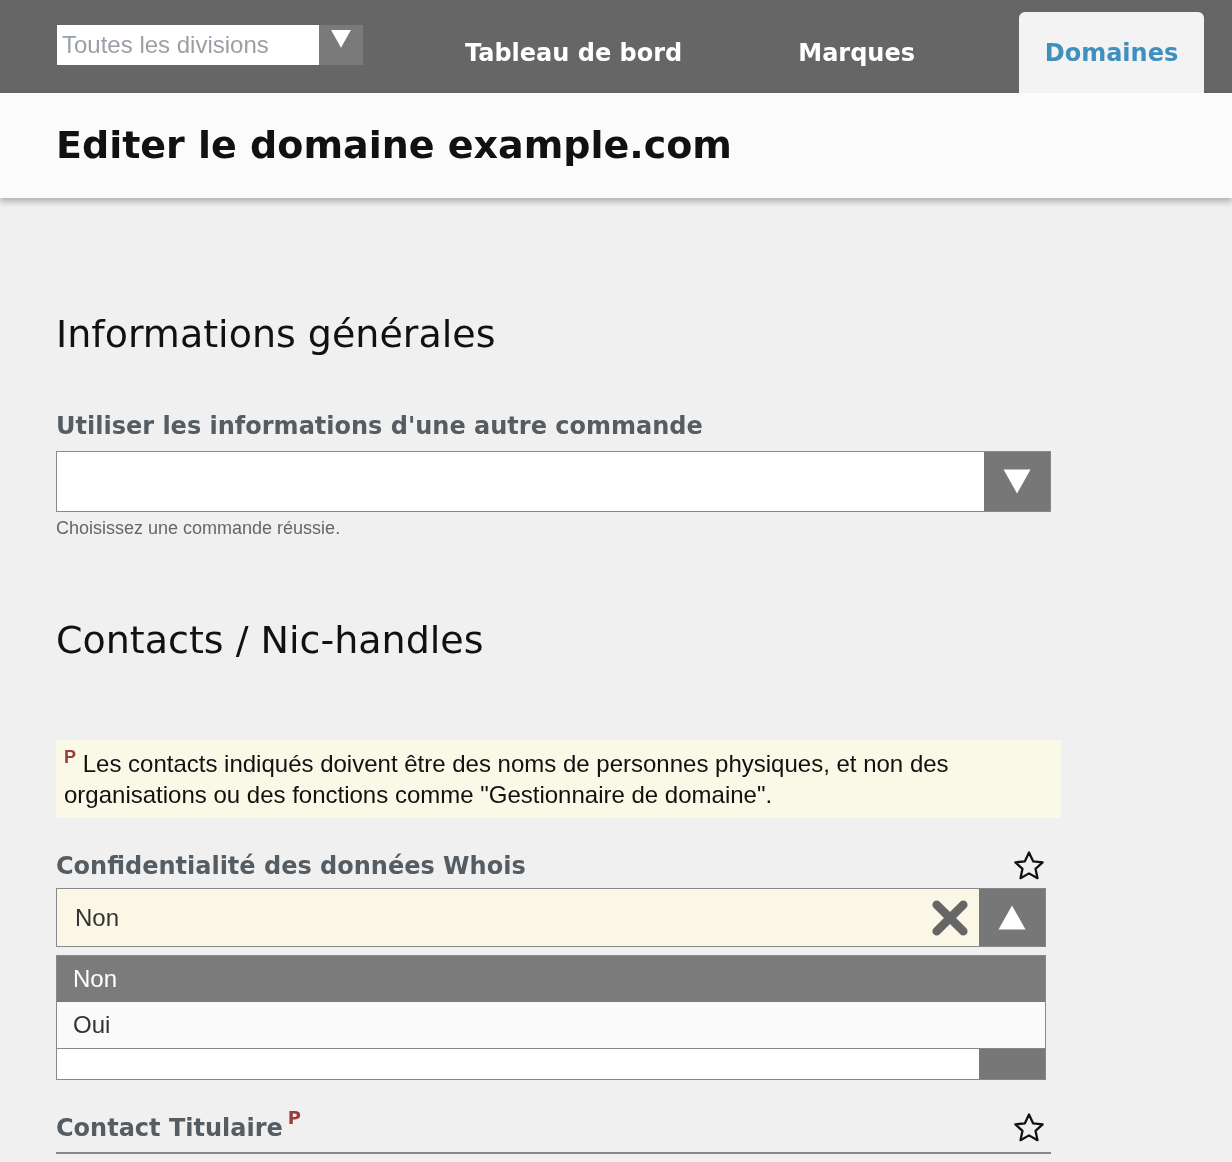  I want to click on order-select, so click(553, 481).